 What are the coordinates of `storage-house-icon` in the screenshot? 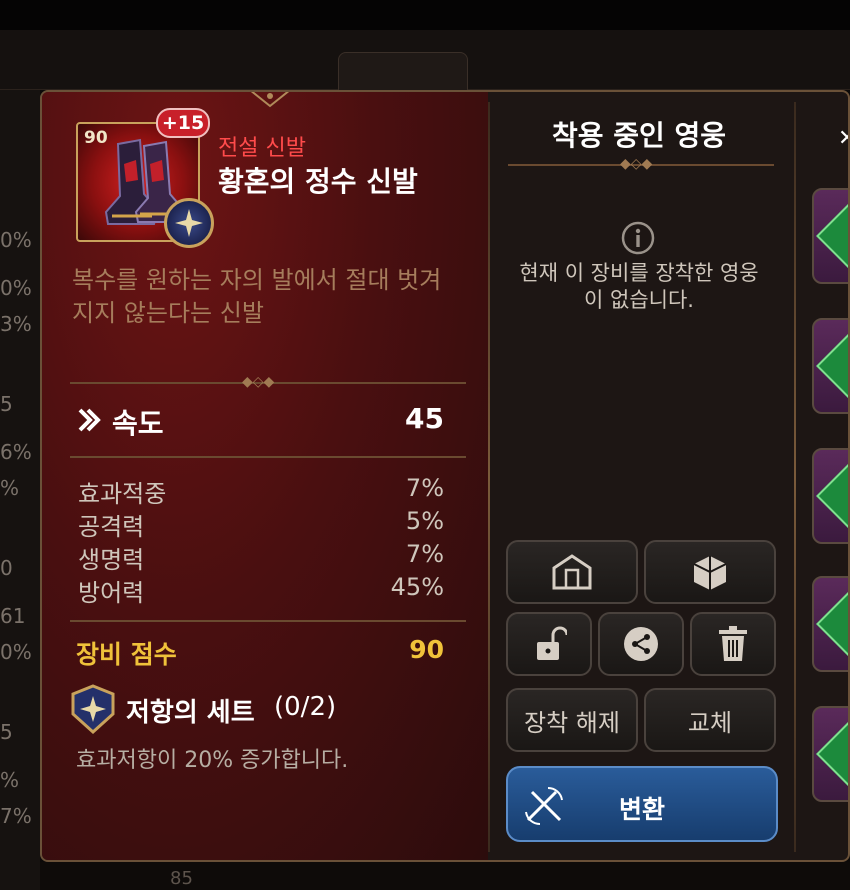 It's located at (572, 572).